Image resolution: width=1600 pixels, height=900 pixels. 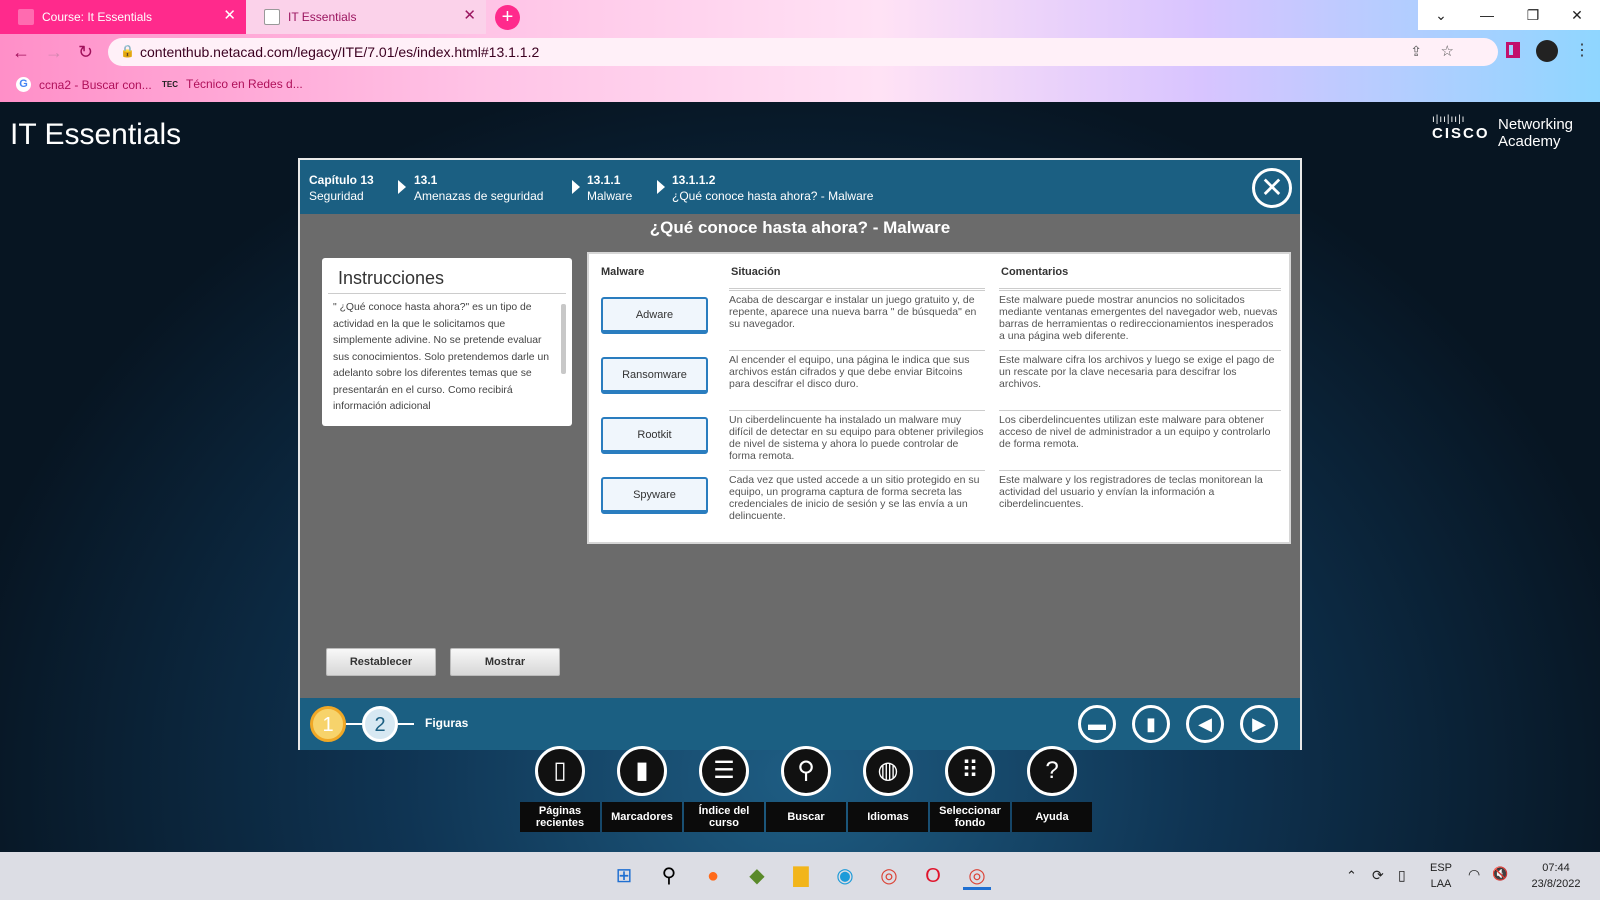 What do you see at coordinates (85, 52) in the screenshot?
I see `reload-icon: ↻` at bounding box center [85, 52].